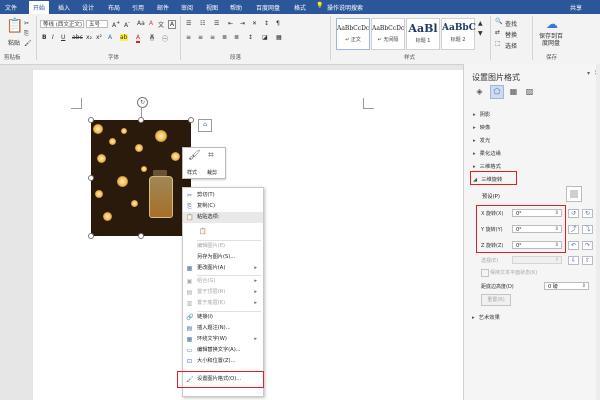 This screenshot has height=400, width=600. Describe the element at coordinates (91, 236) in the screenshot. I see `resize-handle-sw` at that location.